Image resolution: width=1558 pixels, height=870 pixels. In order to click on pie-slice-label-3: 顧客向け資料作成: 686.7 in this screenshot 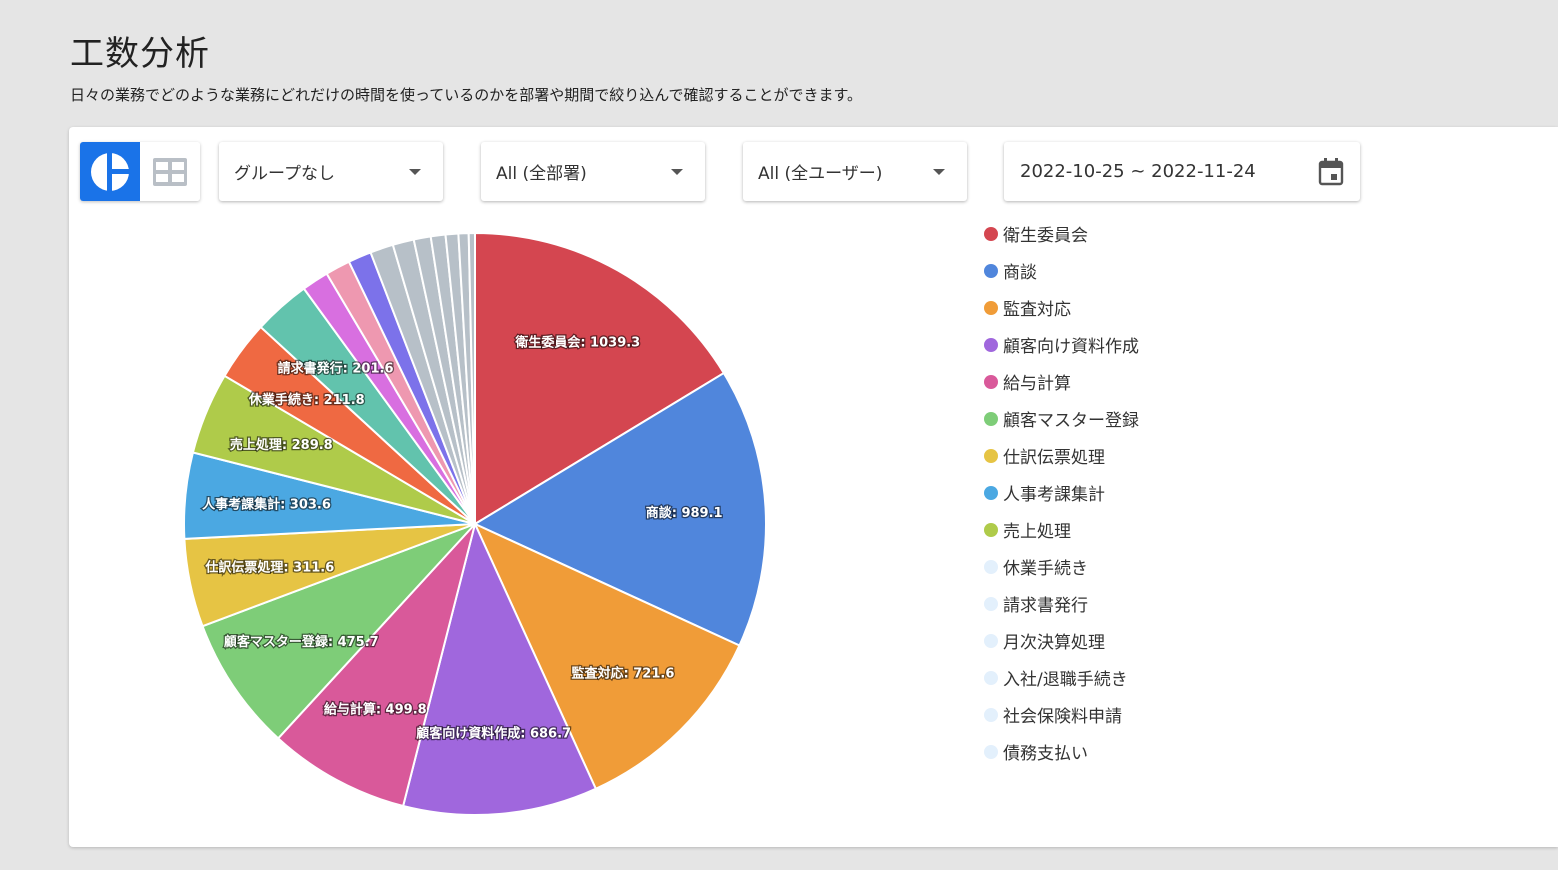, I will do `click(493, 734)`.